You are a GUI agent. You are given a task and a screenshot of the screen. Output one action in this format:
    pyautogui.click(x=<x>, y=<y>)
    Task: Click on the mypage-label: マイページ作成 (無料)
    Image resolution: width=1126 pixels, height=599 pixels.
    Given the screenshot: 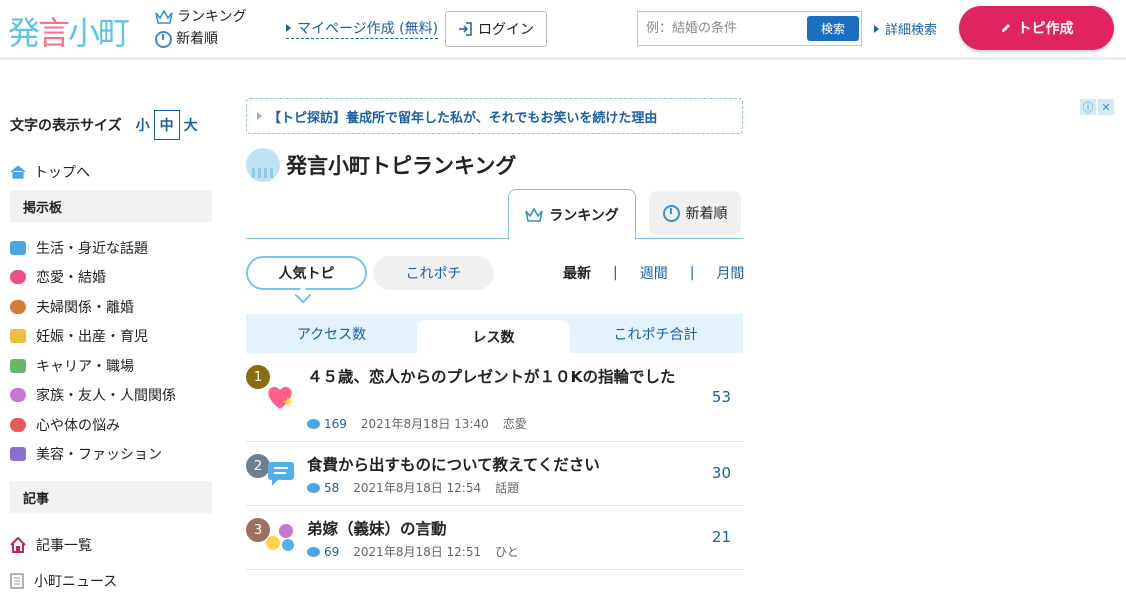 What is the action you would take?
    pyautogui.click(x=368, y=29)
    